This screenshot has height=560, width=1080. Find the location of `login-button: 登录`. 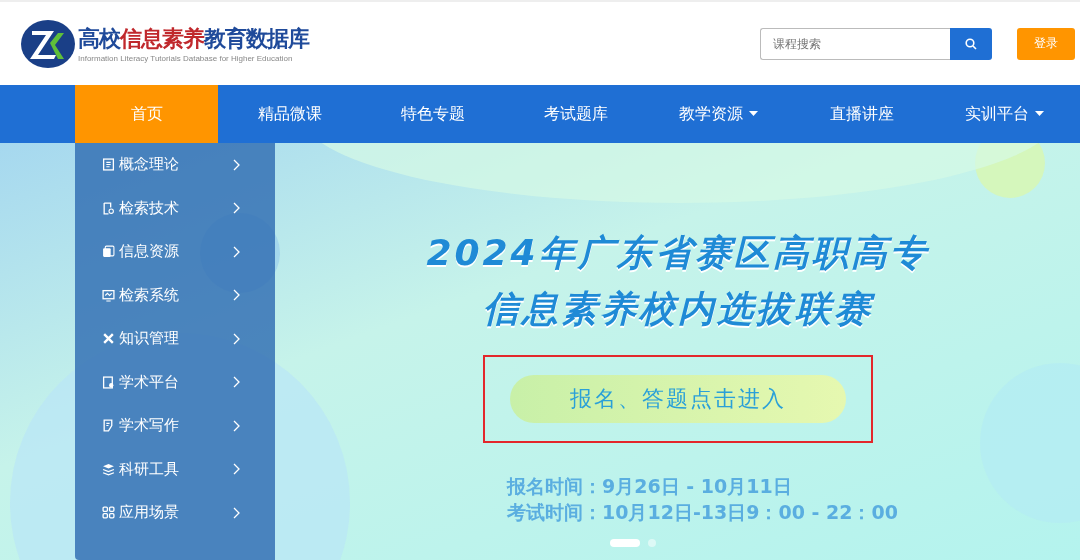

login-button: 登录 is located at coordinates (1046, 43).